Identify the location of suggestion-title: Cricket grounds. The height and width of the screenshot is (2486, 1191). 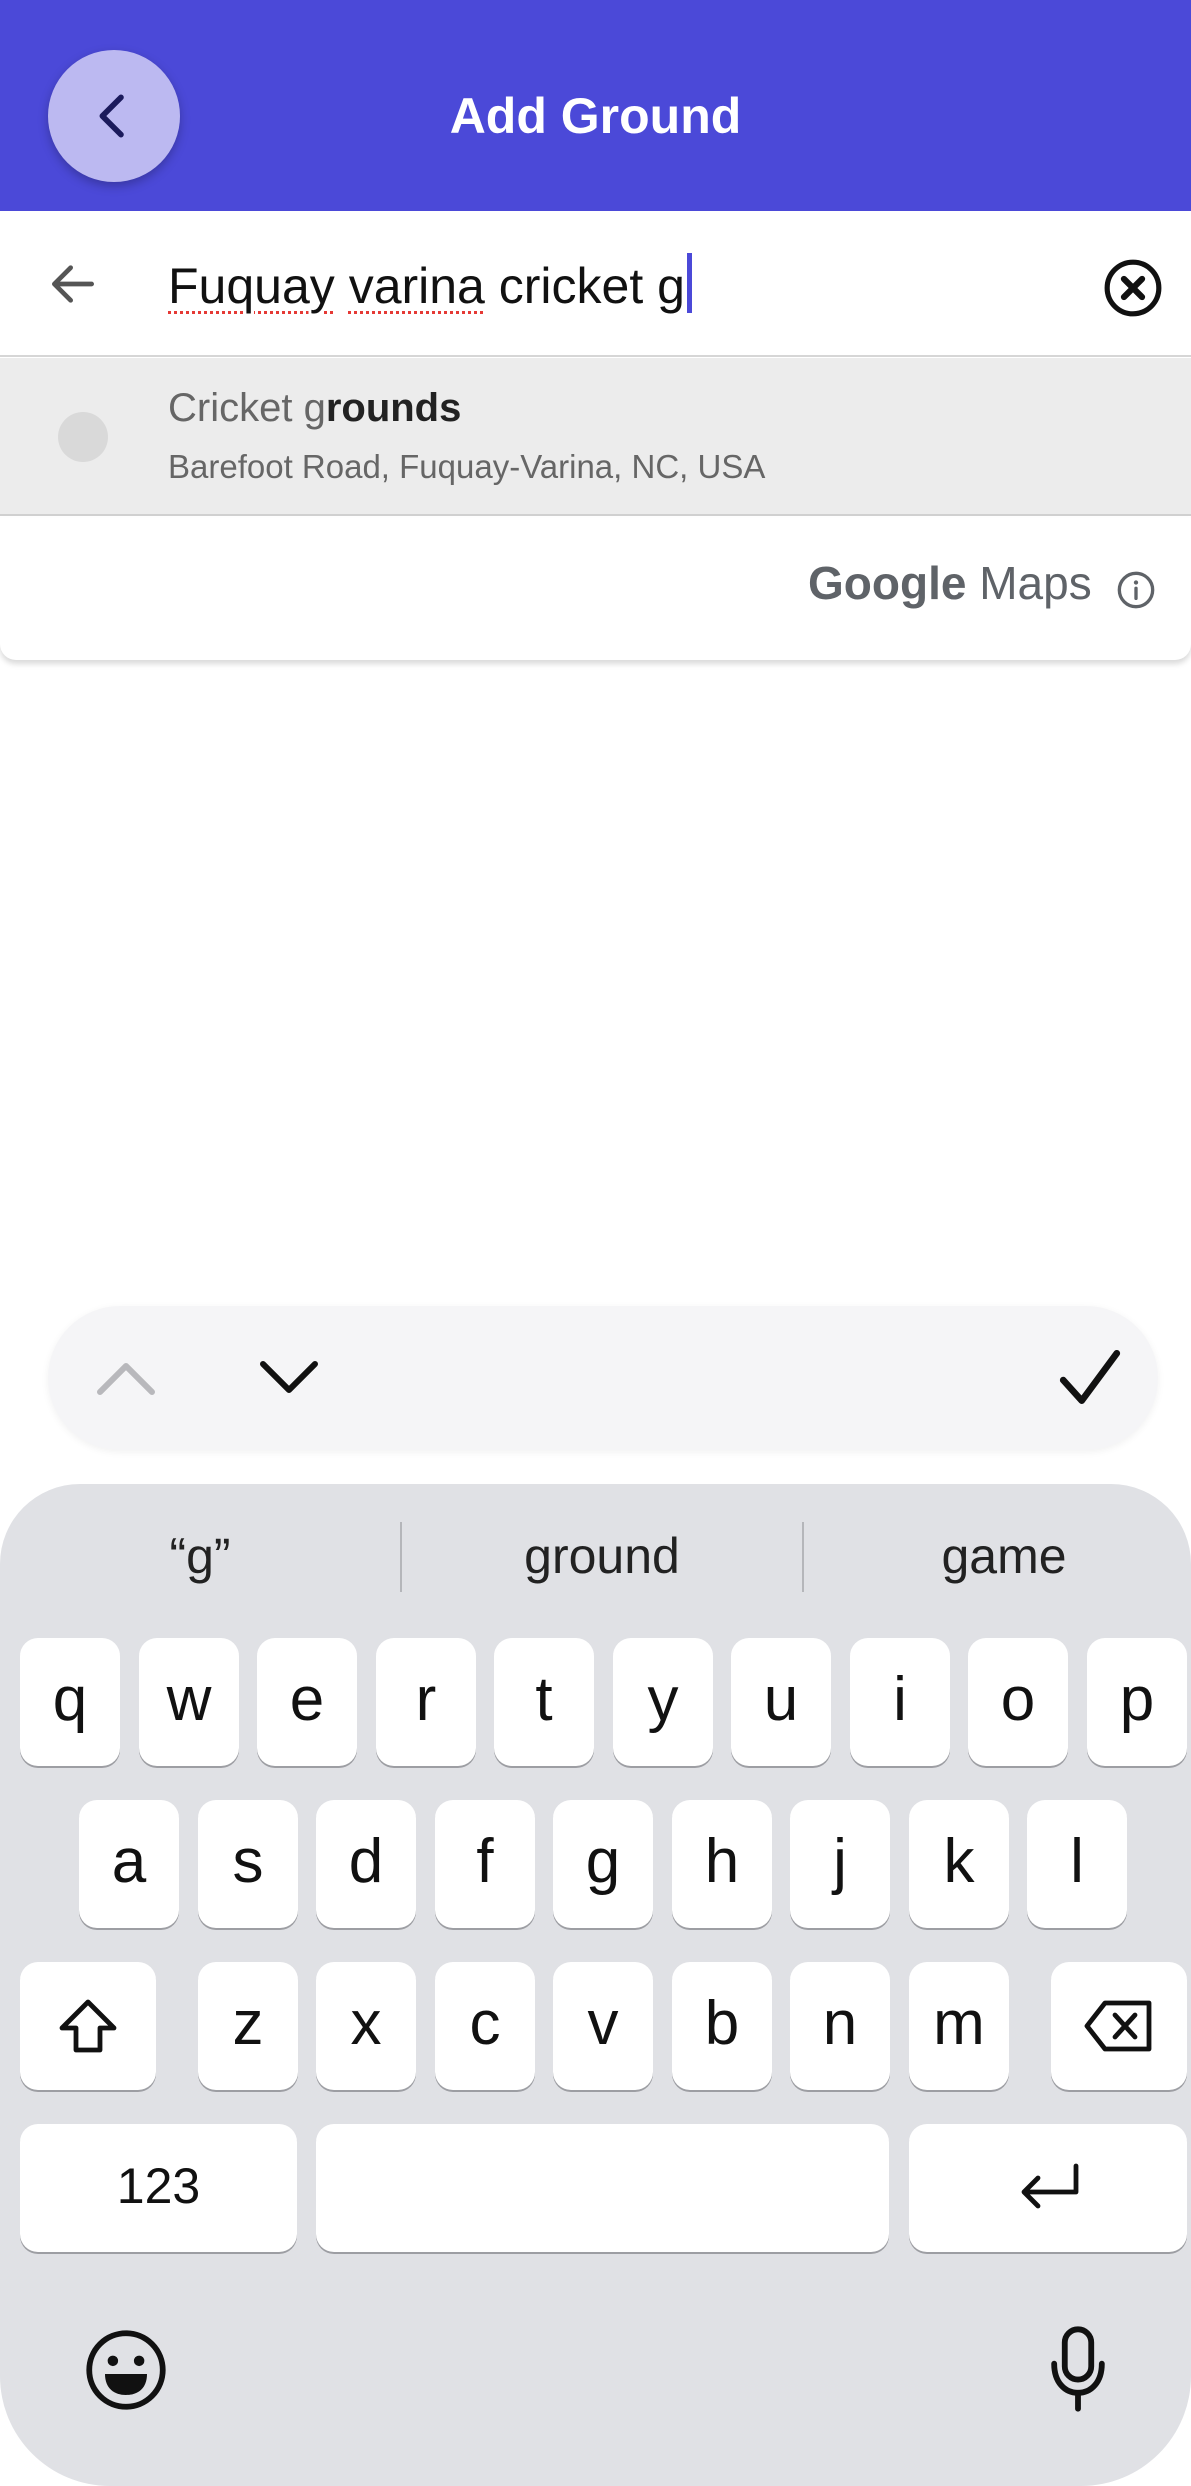
(314, 408).